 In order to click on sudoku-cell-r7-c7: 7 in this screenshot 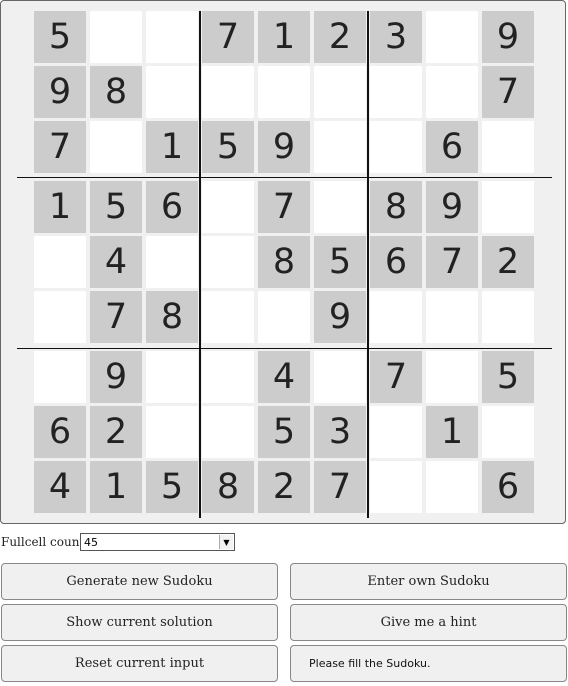, I will do `click(396, 377)`.